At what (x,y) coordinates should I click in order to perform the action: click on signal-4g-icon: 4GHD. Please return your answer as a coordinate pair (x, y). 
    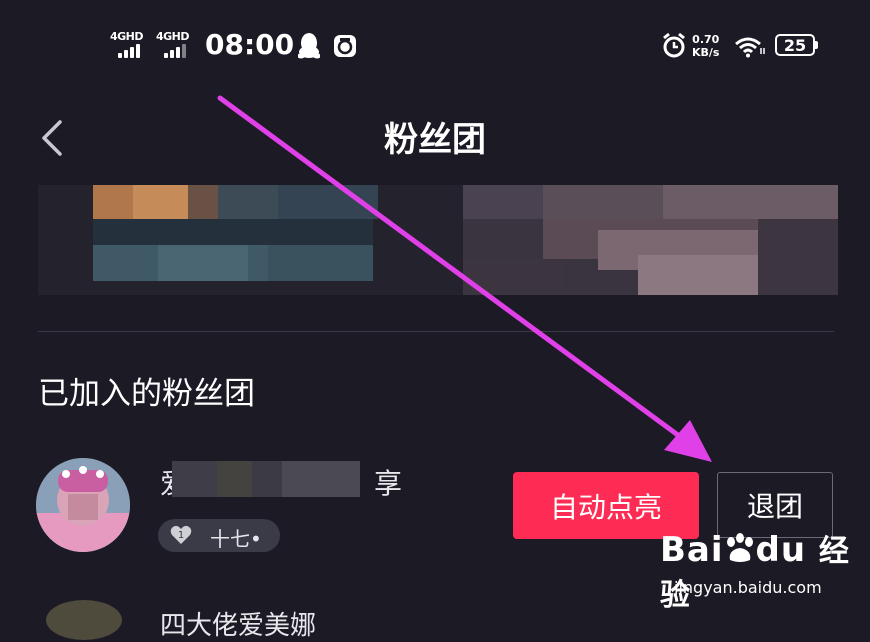
    Looking at the image, I should click on (130, 45).